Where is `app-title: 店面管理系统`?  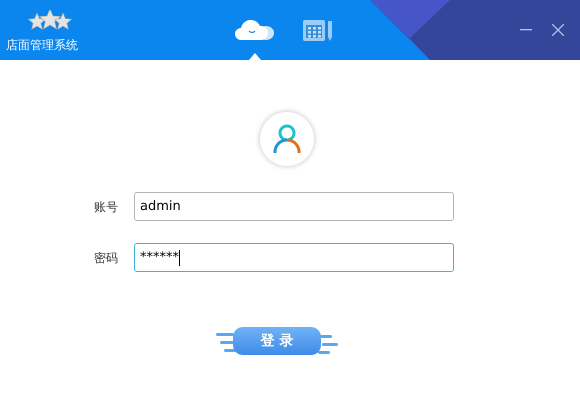 app-title: 店面管理系统 is located at coordinates (42, 45).